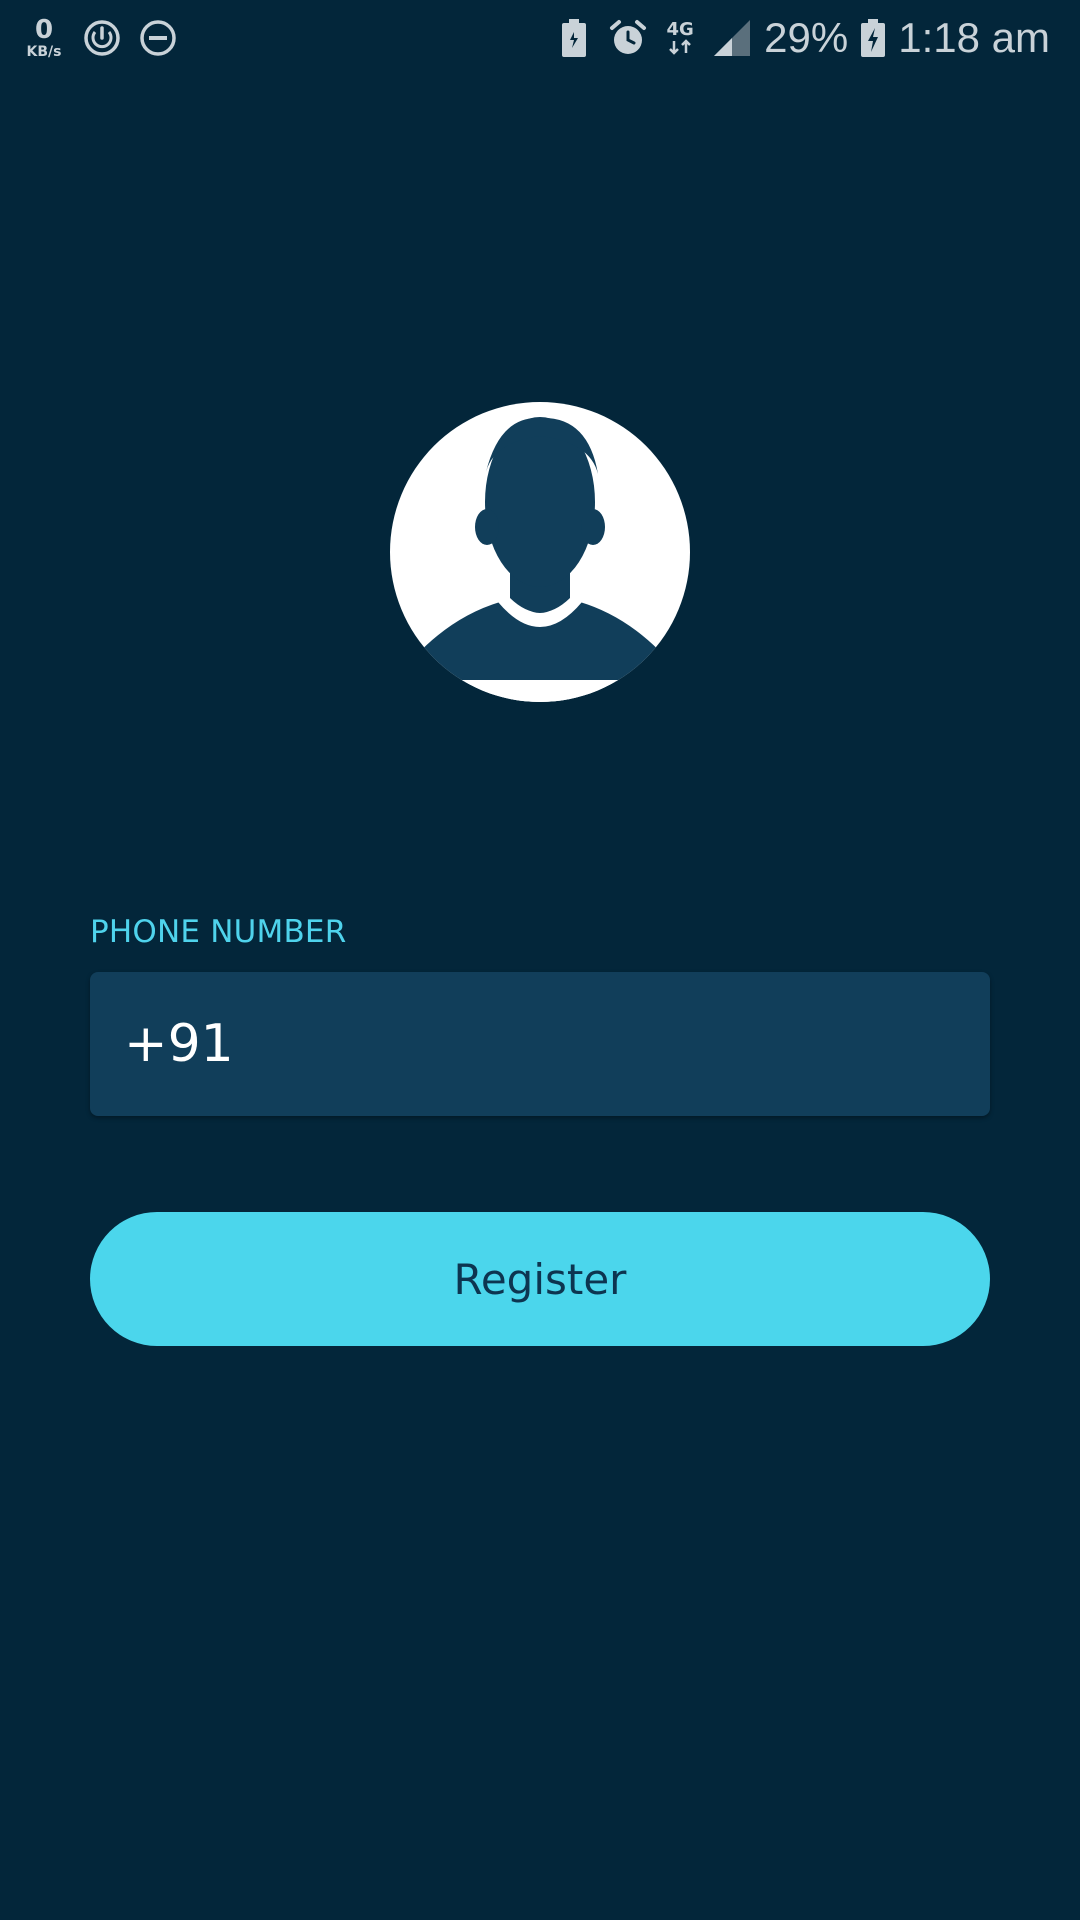 The width and height of the screenshot is (1080, 1920). What do you see at coordinates (44, 52) in the screenshot?
I see `network-speed-unit: KB/s` at bounding box center [44, 52].